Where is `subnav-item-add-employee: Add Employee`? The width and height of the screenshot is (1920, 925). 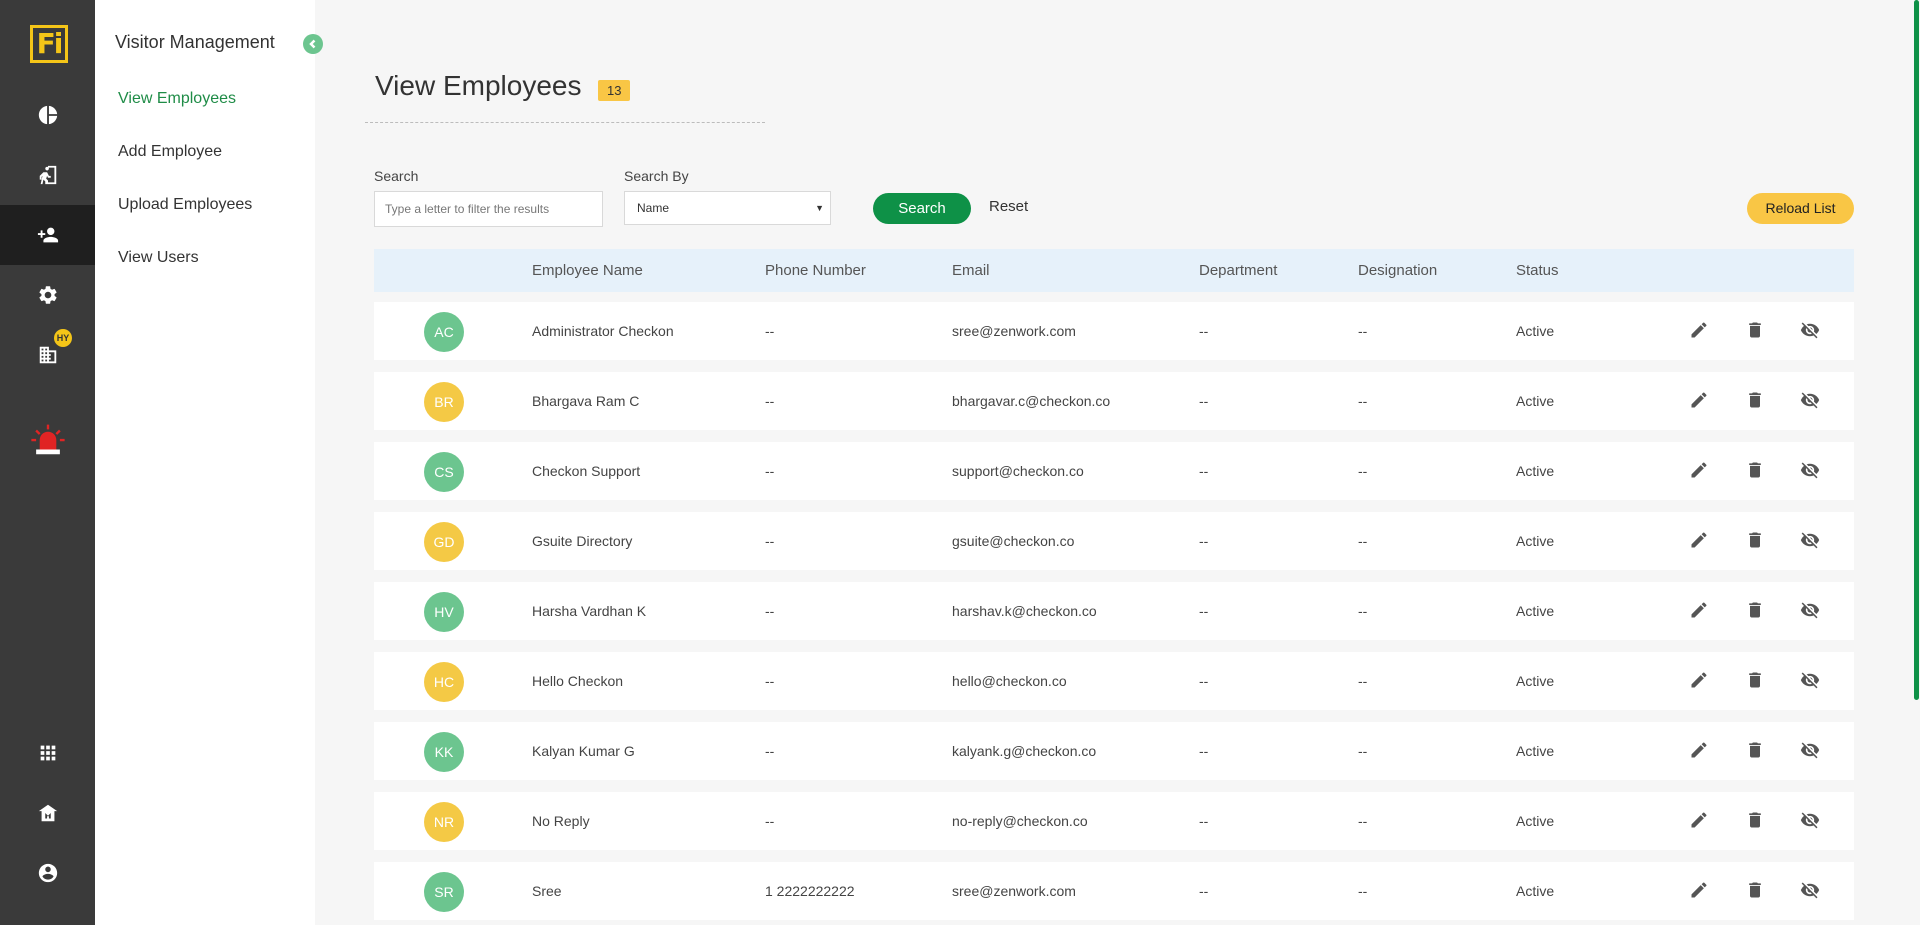
subnav-item-add-employee: Add Employee is located at coordinates (170, 152).